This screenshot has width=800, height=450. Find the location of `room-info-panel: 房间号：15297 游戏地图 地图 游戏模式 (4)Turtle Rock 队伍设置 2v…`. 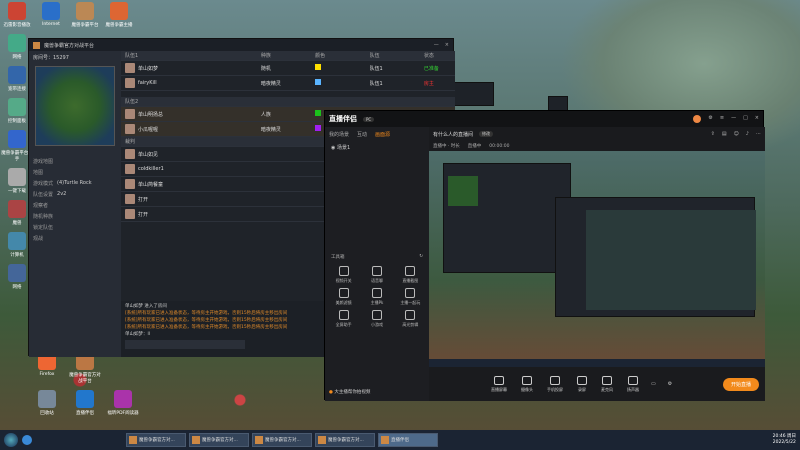

room-info-panel: 房间号：15297 游戏地图 地图 游戏模式 (4)Turtle Rock 队伍设置 2v… is located at coordinates (75, 204).